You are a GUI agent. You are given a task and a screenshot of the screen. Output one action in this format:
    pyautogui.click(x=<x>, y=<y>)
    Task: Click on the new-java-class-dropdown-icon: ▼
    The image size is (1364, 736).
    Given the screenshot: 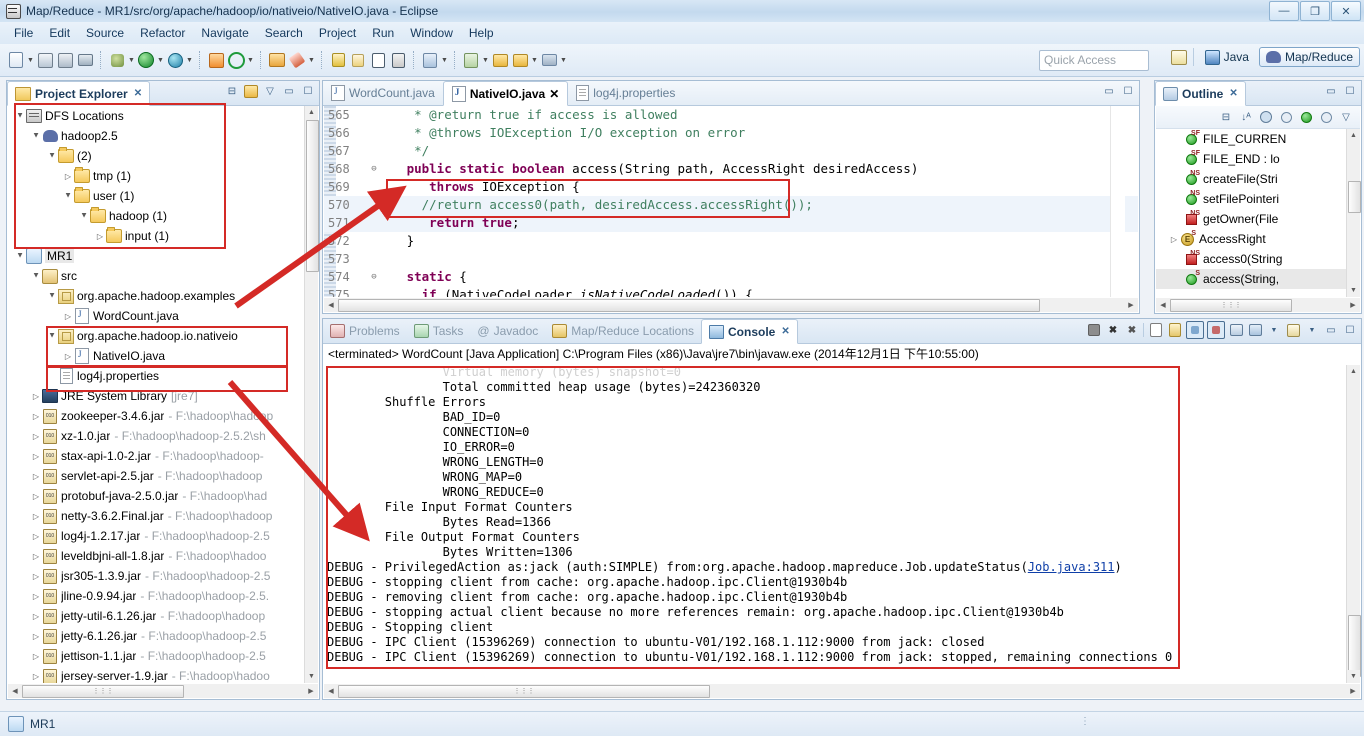 What is the action you would take?
    pyautogui.click(x=444, y=60)
    